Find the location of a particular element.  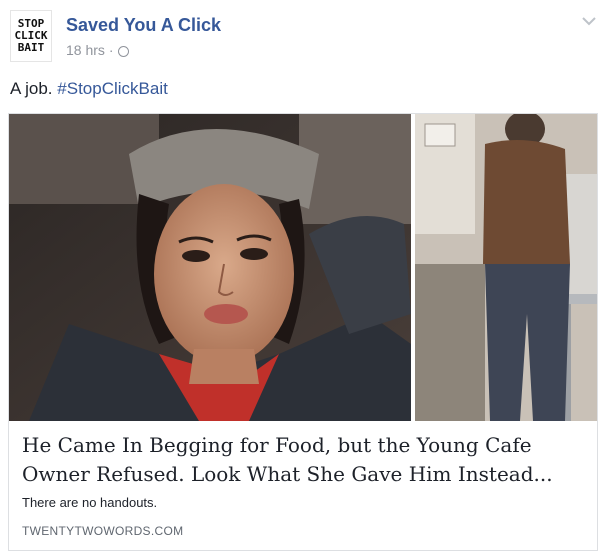

link-description: There are no handouts. is located at coordinates (90, 502).